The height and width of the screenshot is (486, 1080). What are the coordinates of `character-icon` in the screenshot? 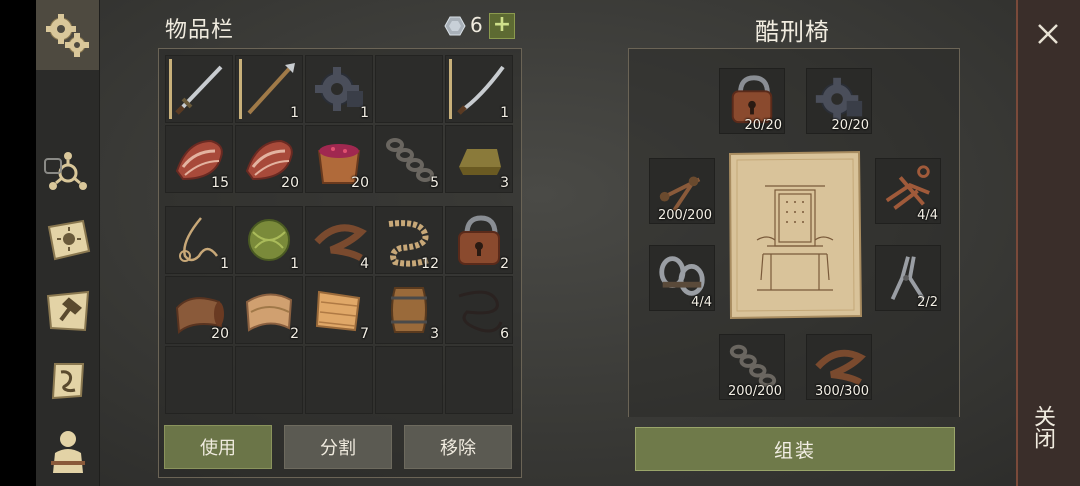 It's located at (68, 450).